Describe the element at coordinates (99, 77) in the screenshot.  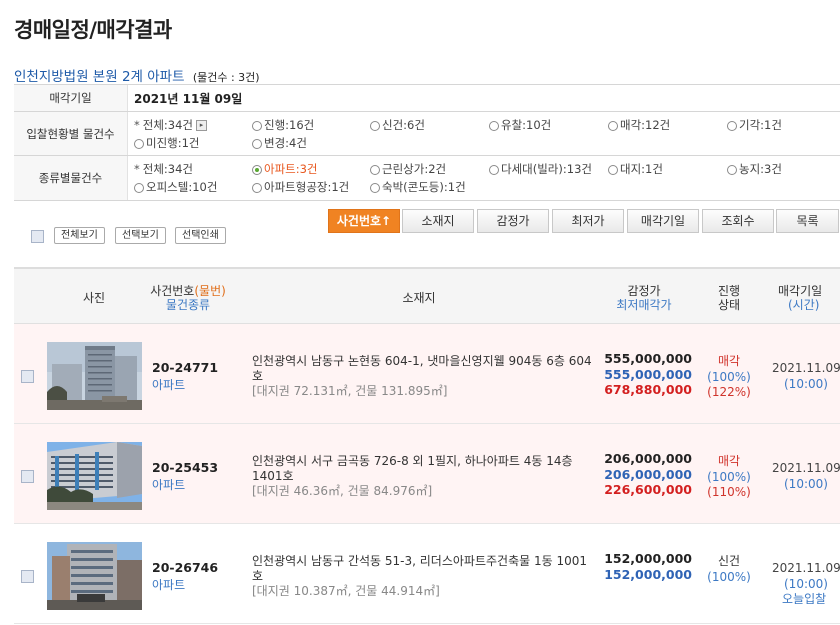
I see `court-name: 인천지방법원 본원 2계 아파트` at that location.